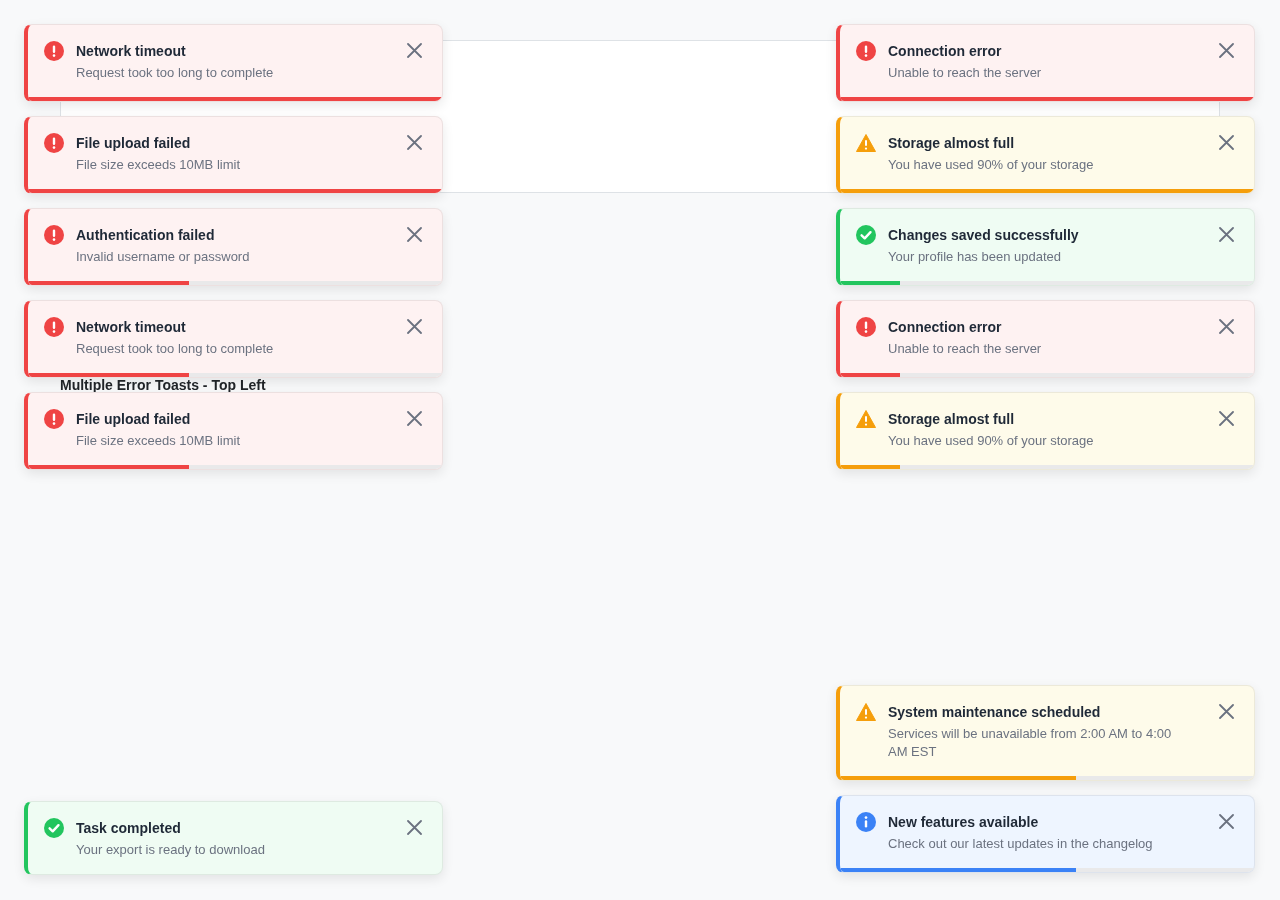  Describe the element at coordinates (995, 712) in the screenshot. I see `toast-title: System maintenance scheduled` at that location.